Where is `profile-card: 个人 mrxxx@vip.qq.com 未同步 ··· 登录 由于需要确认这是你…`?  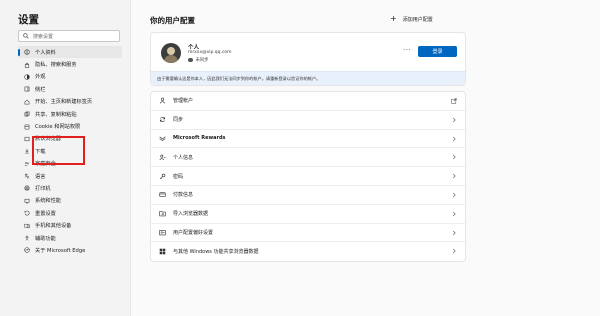
profile-card: 个人 mrxxx@vip.qq.com 未同步 ··· 登录 由于需要确认这是你… is located at coordinates (308, 59).